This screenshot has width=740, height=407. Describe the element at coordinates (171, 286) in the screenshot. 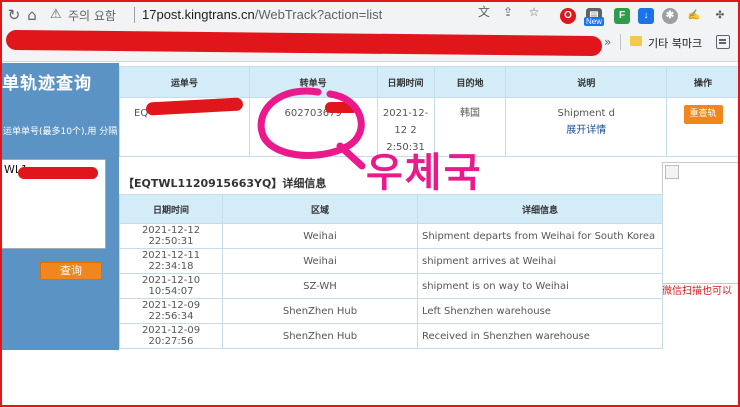

I see `time-cell: 2021-12-10 10:54:07` at that location.